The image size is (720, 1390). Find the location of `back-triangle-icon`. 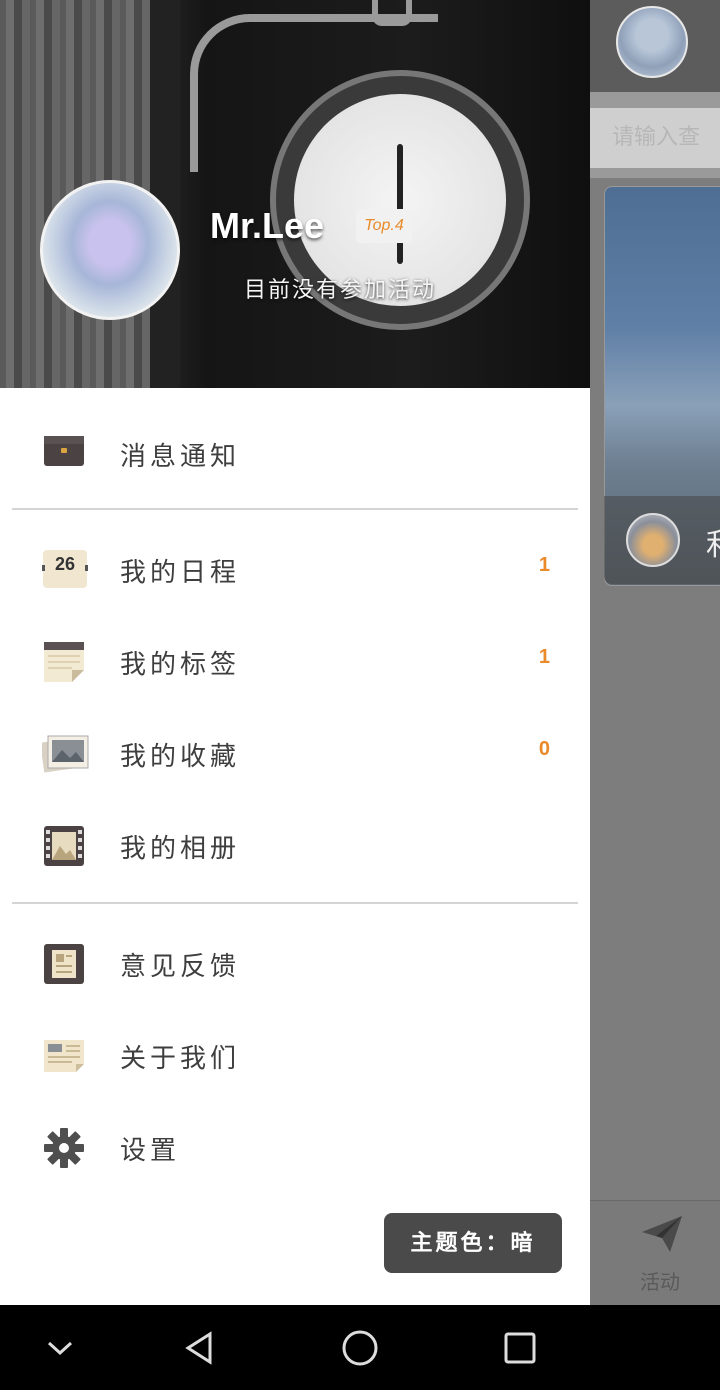

back-triangle-icon is located at coordinates (198, 1347).